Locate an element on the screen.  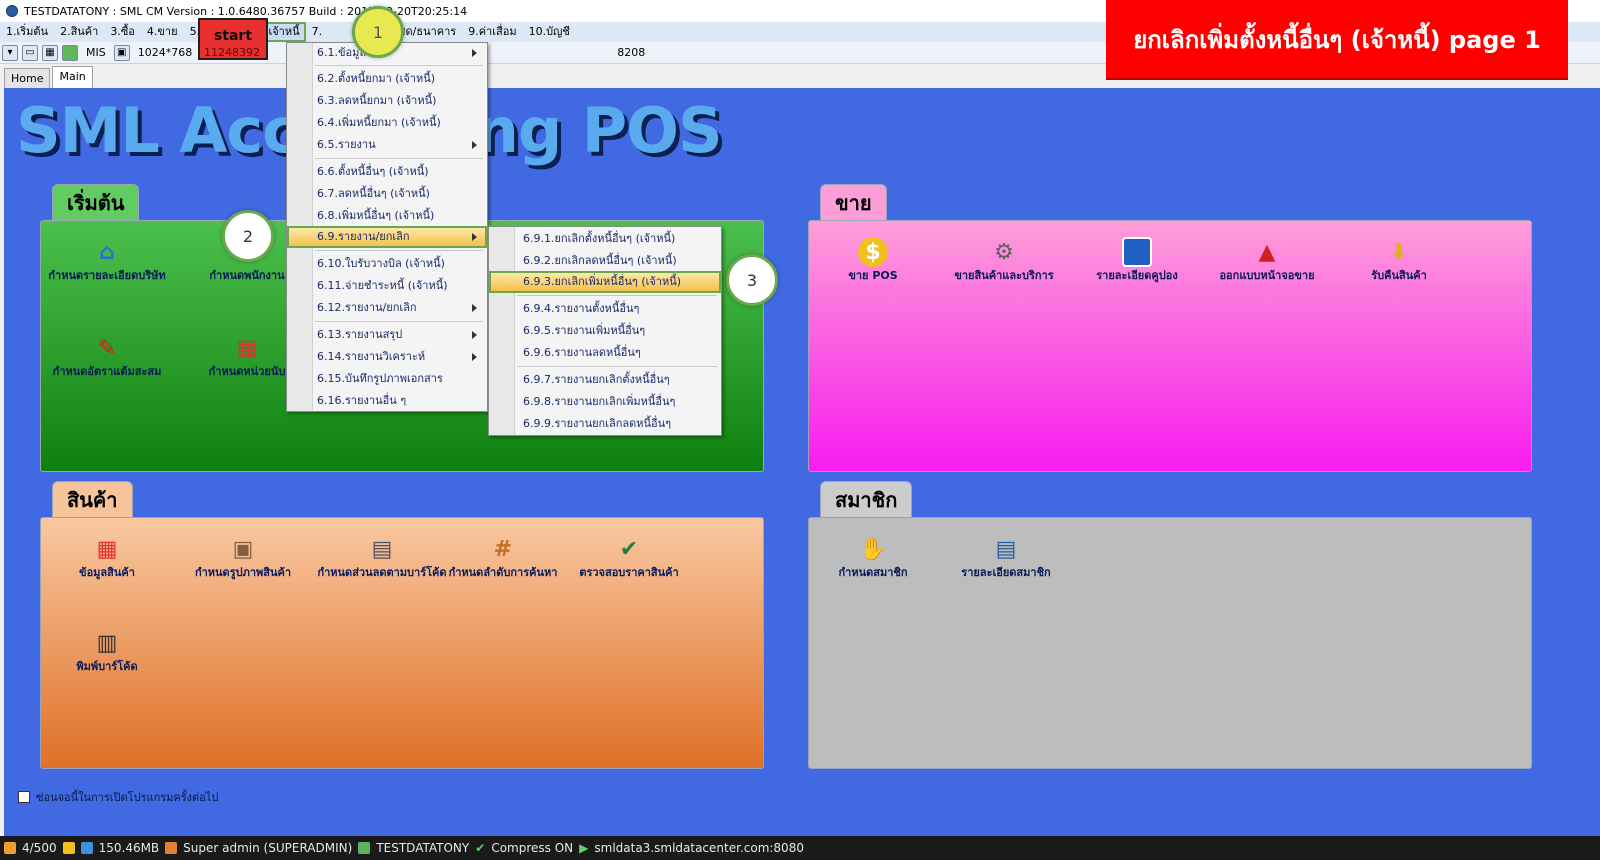
chart-icon is located at coordinates (70, 52).